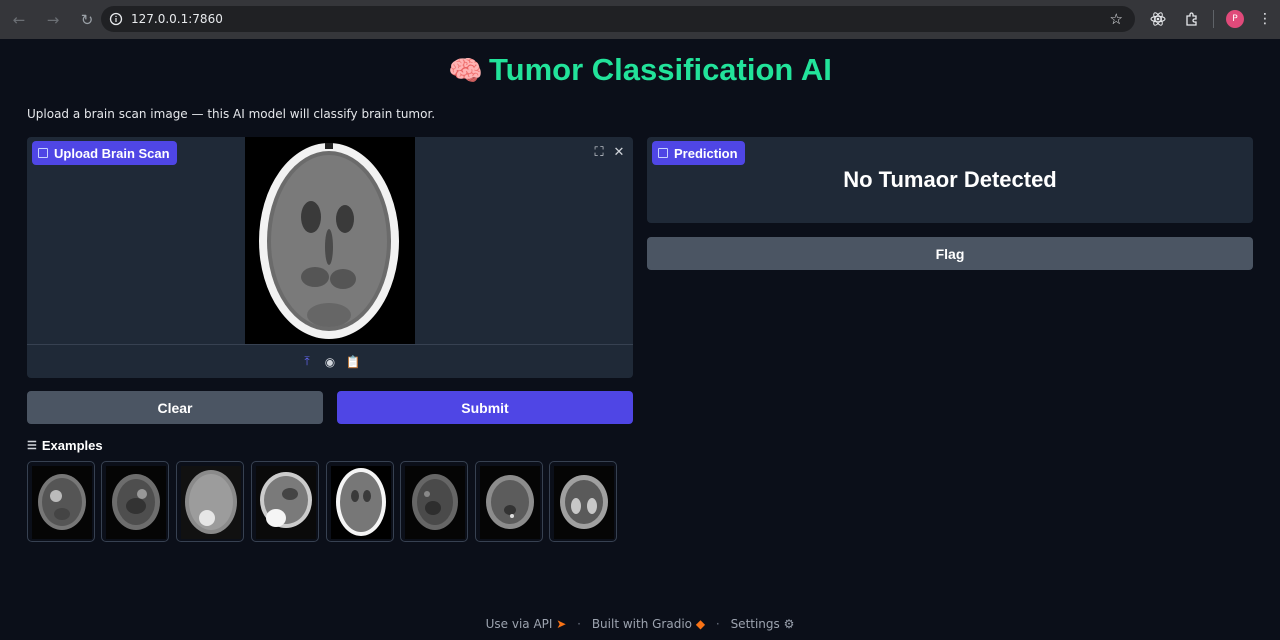 Image resolution: width=1280 pixels, height=640 pixels. Describe the element at coordinates (177, 19) in the screenshot. I see `url-text: 127.0.0.1:7860` at that location.